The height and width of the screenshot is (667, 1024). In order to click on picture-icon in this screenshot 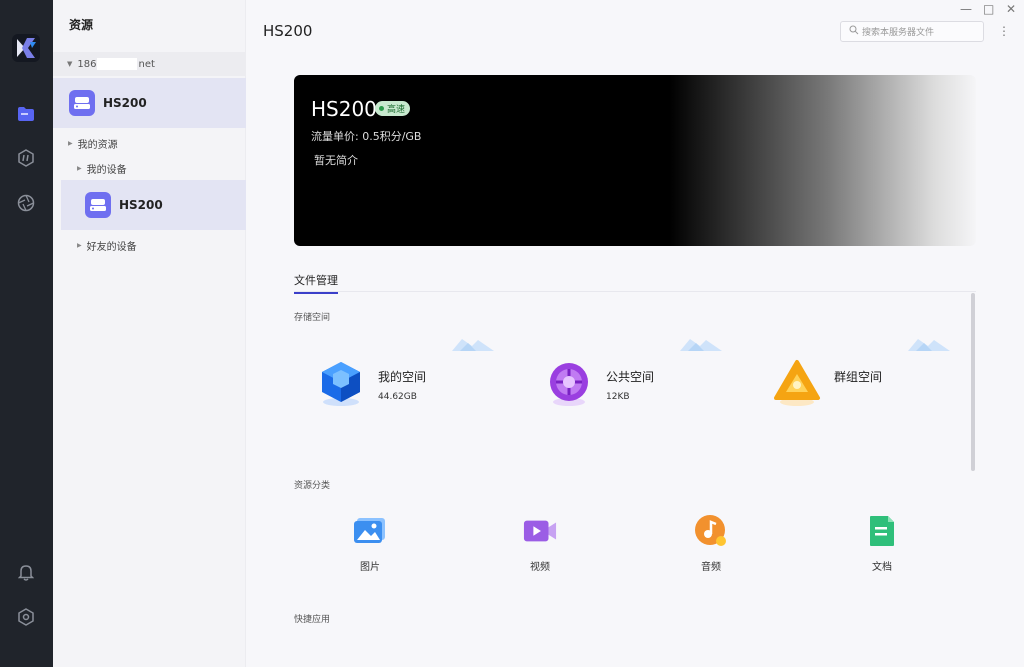, I will do `click(370, 531)`.